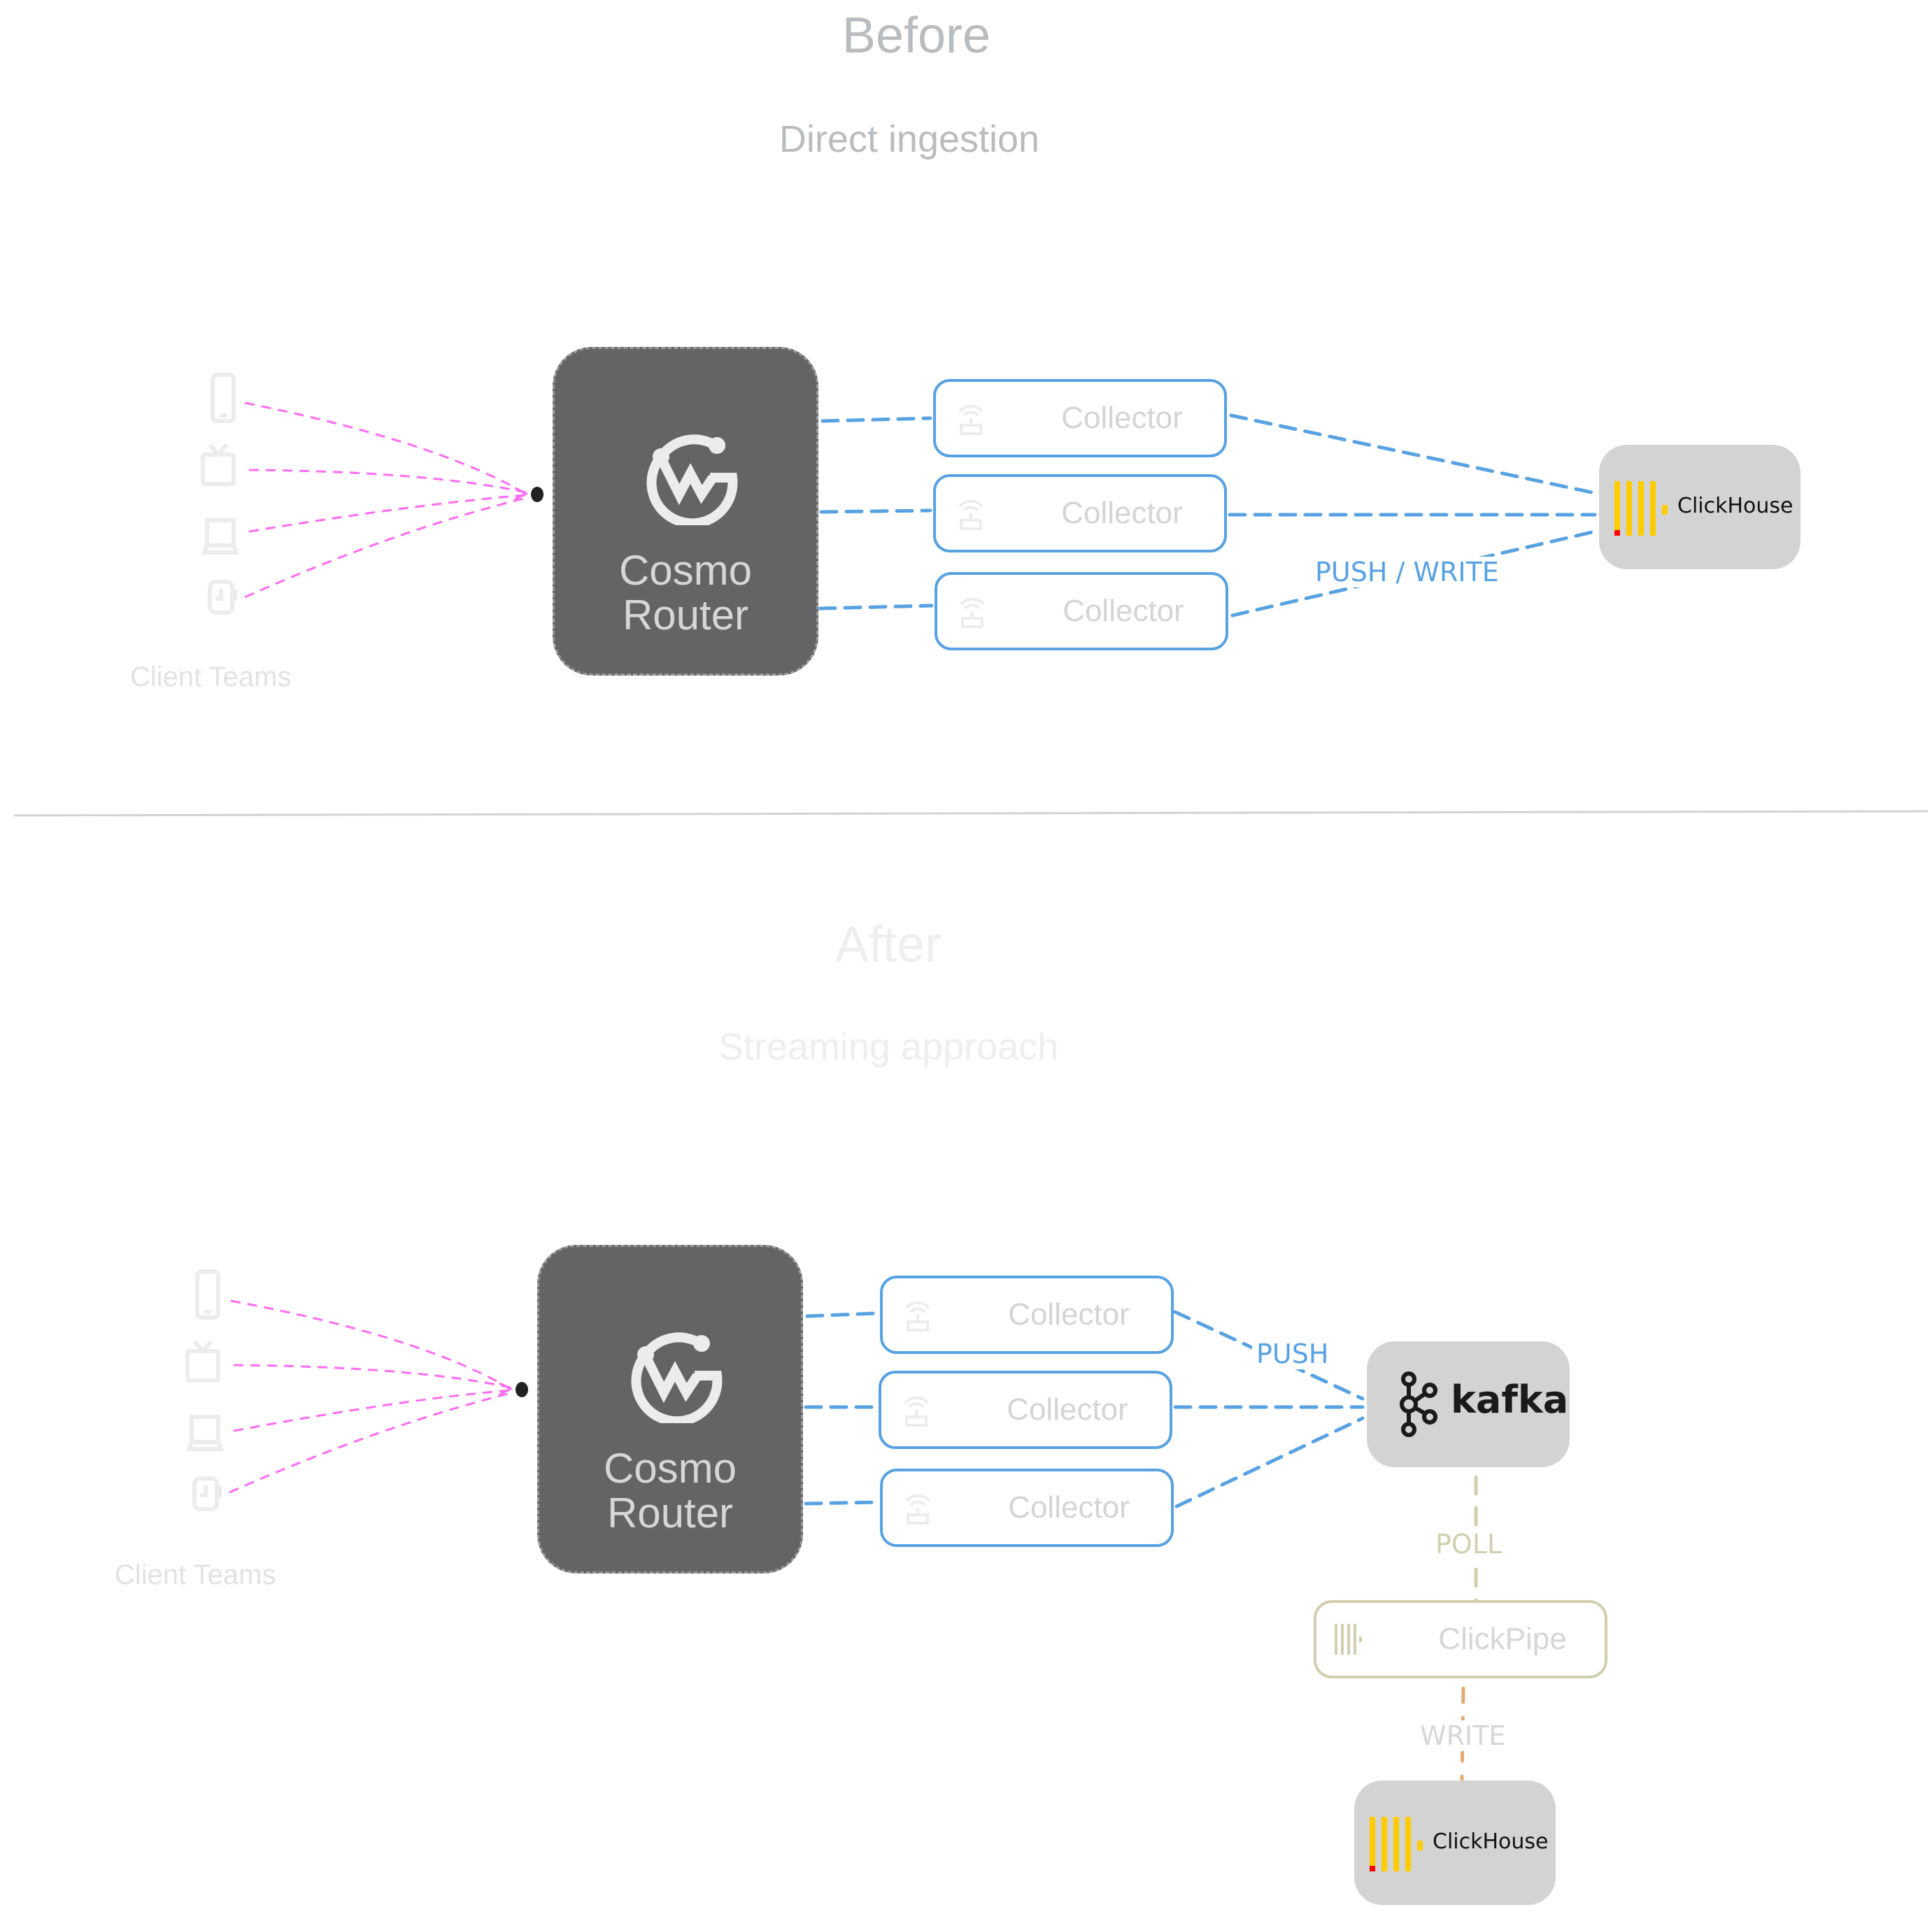  What do you see at coordinates (1269, 1462) in the screenshot?
I see `collector-3-to-kafka` at bounding box center [1269, 1462].